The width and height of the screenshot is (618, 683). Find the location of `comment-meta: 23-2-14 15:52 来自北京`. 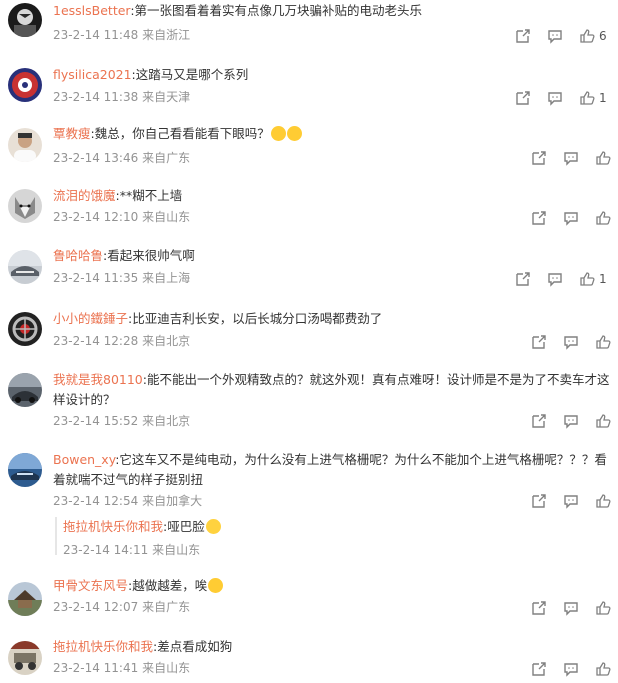

comment-meta: 23-2-14 15:52 来自北京 is located at coordinates (121, 421).